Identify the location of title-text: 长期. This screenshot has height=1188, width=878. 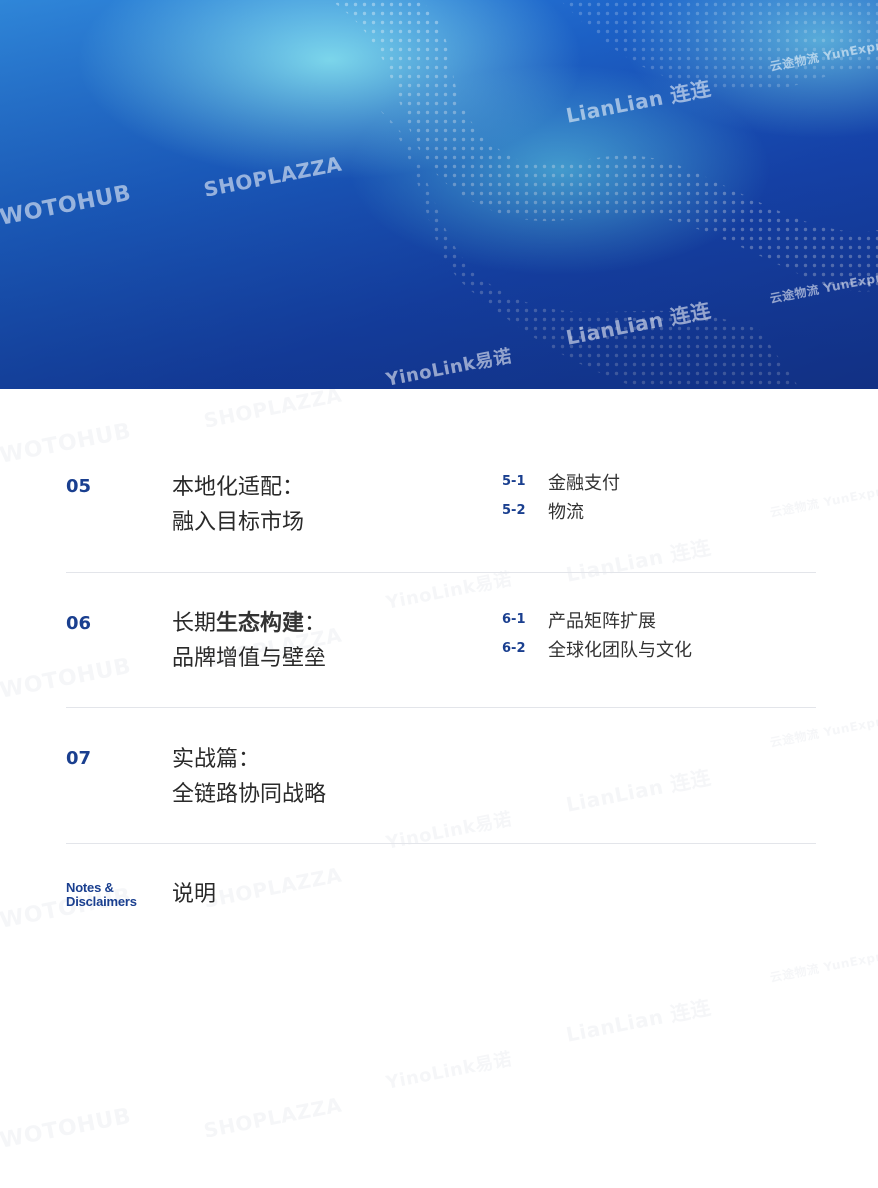
(194, 623).